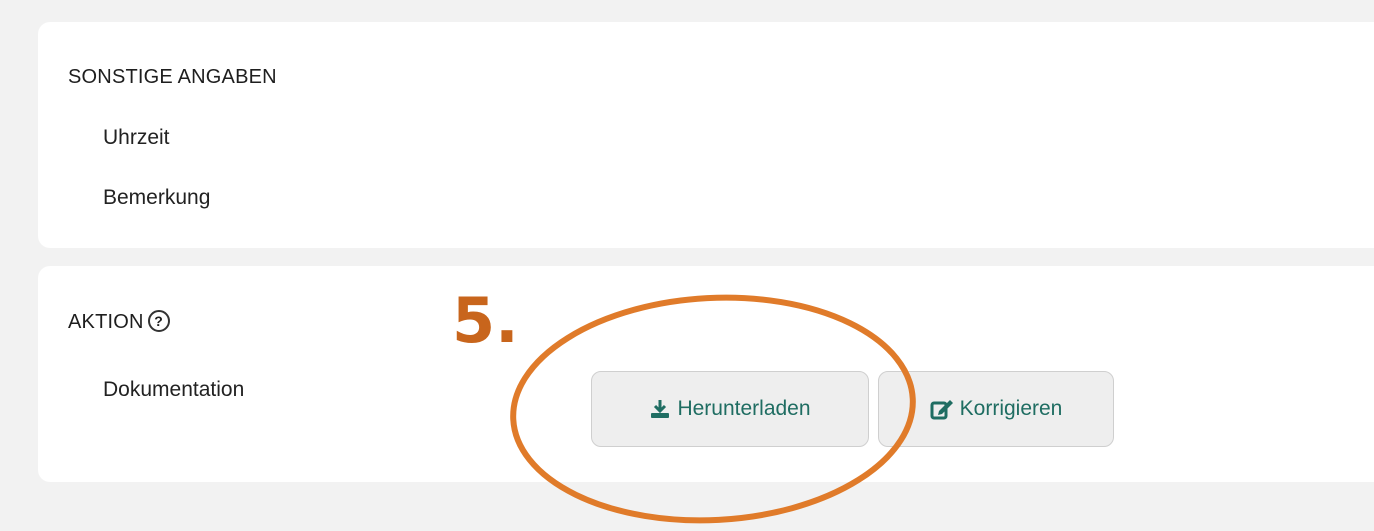 Image resolution: width=1374 pixels, height=531 pixels. I want to click on download-button-label: Herunterladen, so click(744, 408).